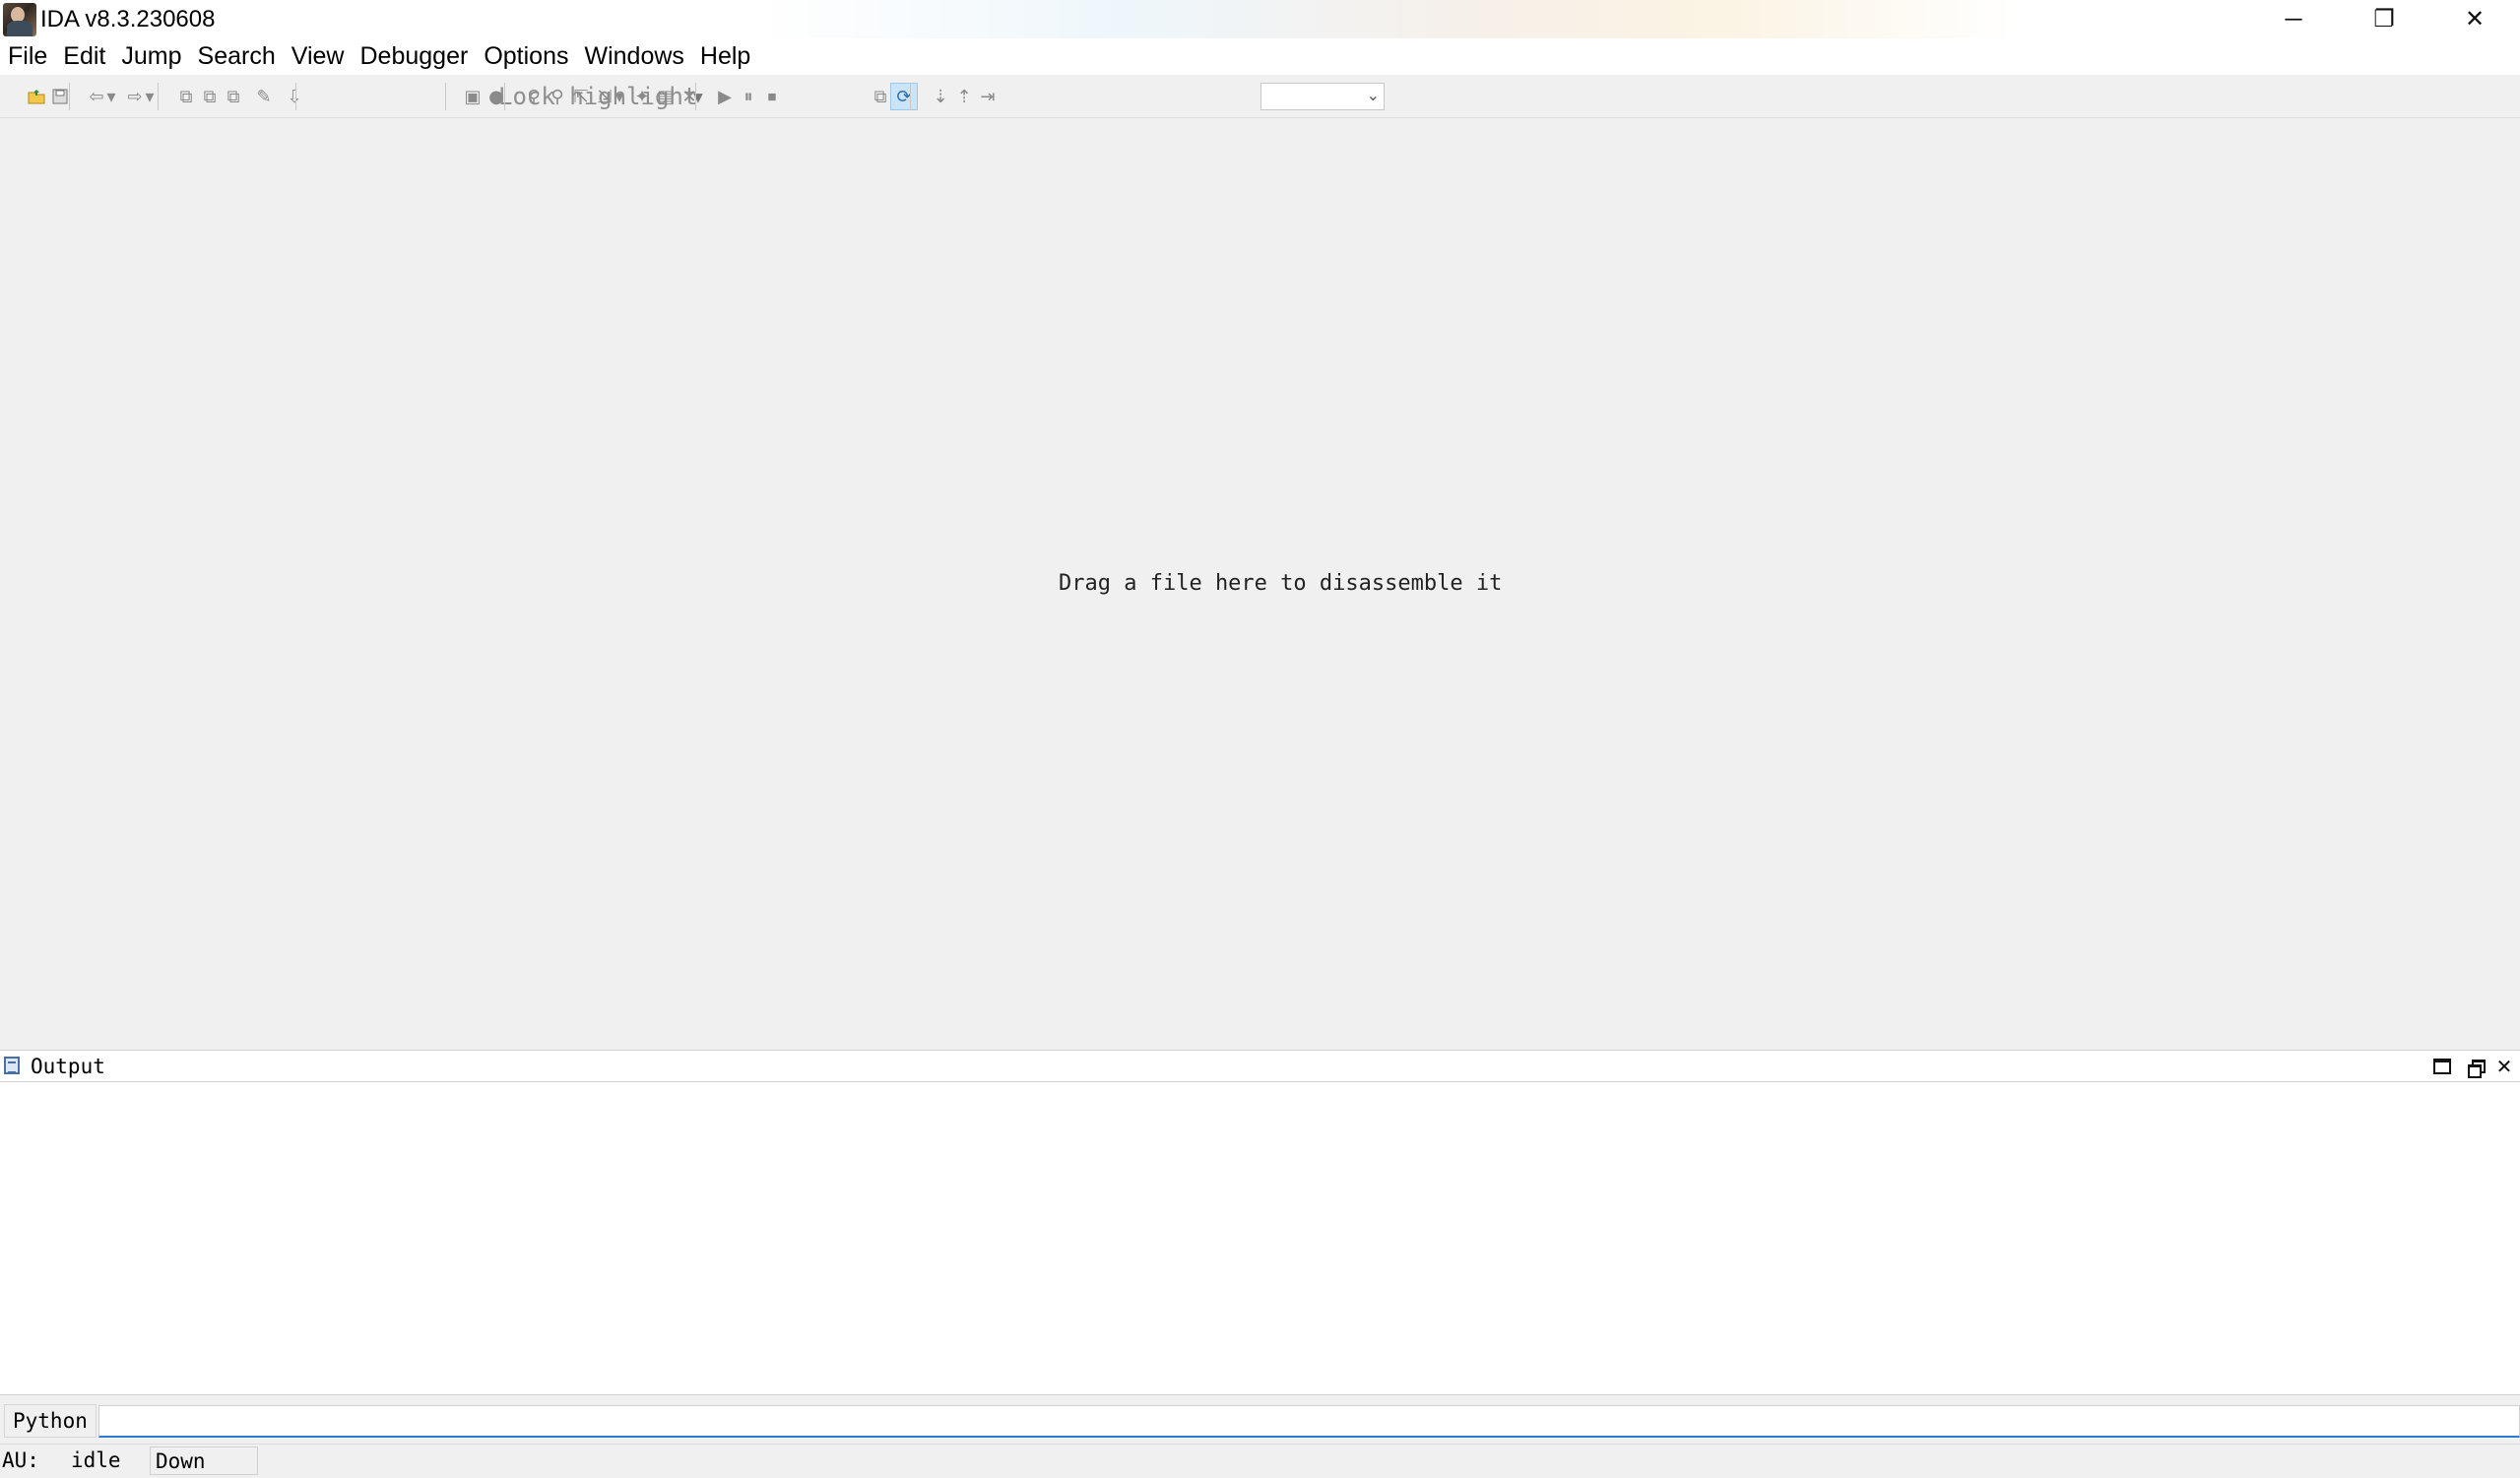 Image resolution: width=2520 pixels, height=1478 pixels. I want to click on status-direction: Down, so click(204, 1460).